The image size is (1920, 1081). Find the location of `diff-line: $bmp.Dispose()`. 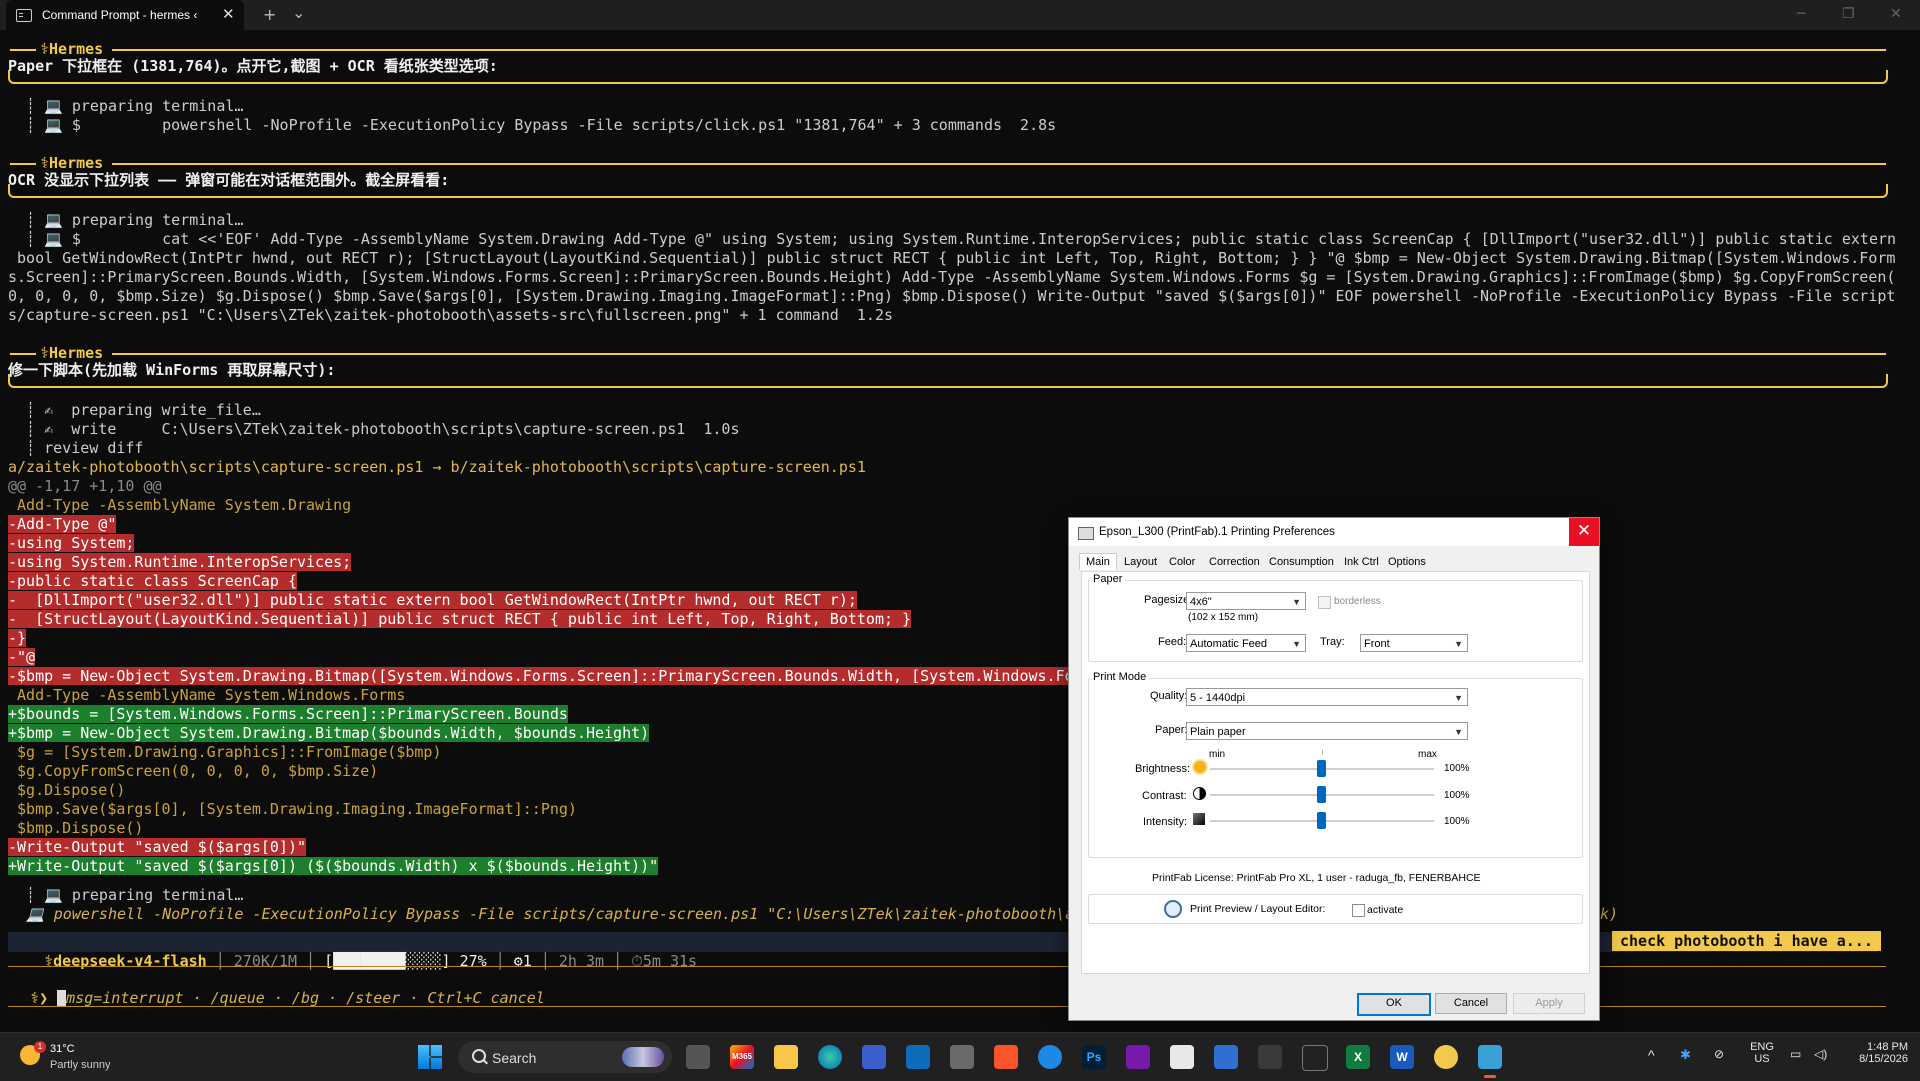

diff-line: $bmp.Dispose() is located at coordinates (964, 828).